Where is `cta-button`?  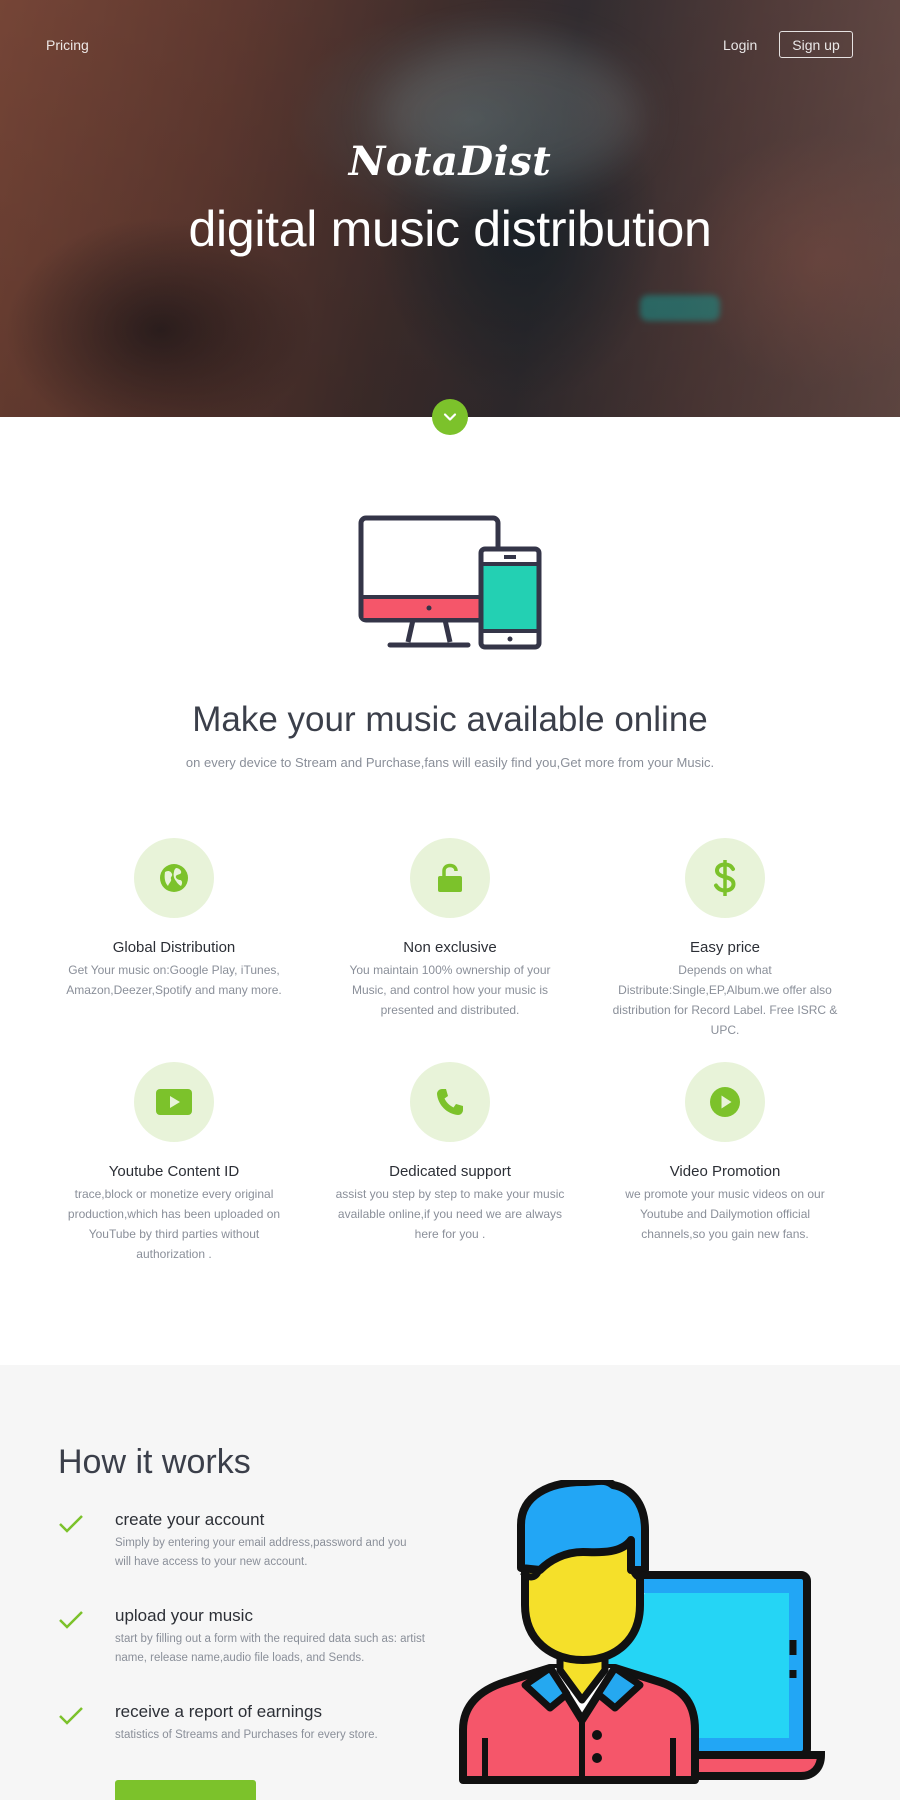 cta-button is located at coordinates (185, 1790).